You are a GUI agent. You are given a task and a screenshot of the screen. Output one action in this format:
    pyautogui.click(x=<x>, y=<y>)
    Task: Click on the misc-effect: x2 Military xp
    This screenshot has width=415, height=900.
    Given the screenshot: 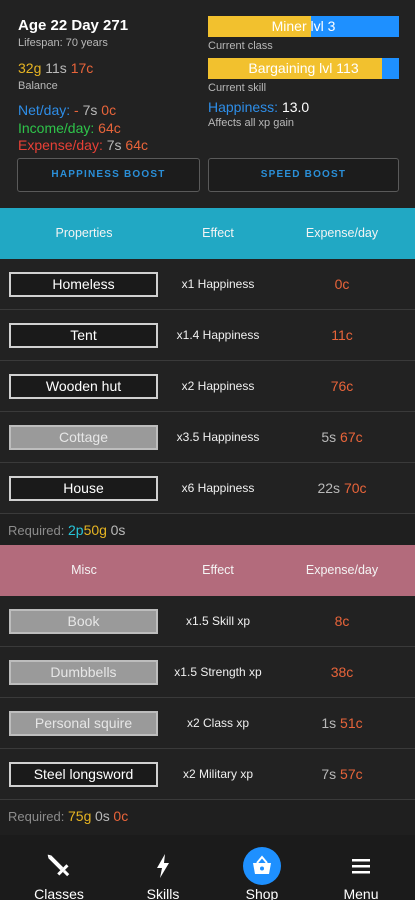 What is the action you would take?
    pyautogui.click(x=218, y=774)
    